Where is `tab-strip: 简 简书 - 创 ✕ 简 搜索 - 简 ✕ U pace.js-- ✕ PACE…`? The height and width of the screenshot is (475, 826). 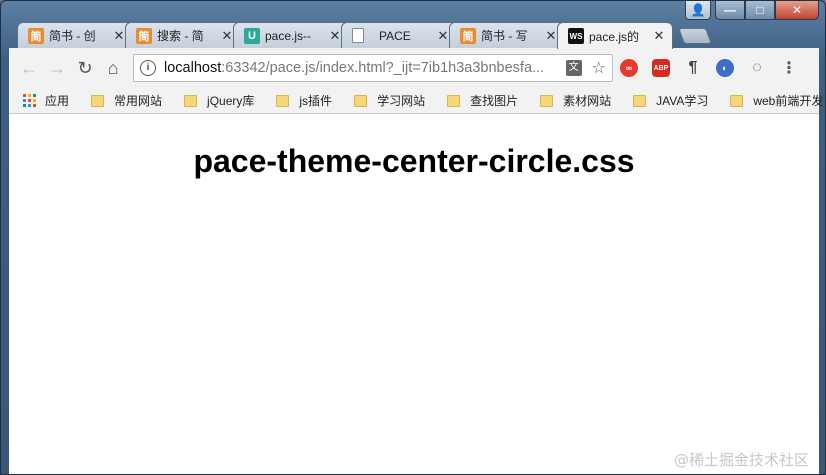
tab-strip: 简 简书 - 创 ✕ 简 搜索 - 简 ✕ U pace.js-- ✕ PACE… is located at coordinates (364, 35).